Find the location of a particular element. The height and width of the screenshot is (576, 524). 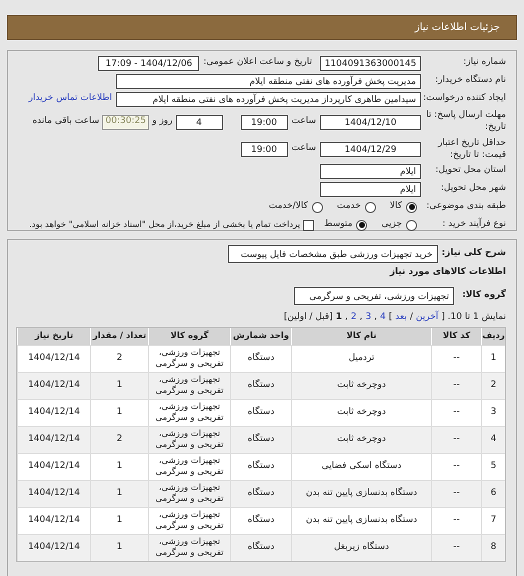

input-field: تجهیزات ورزشی، تفریحی و سرگرمی is located at coordinates (374, 296).